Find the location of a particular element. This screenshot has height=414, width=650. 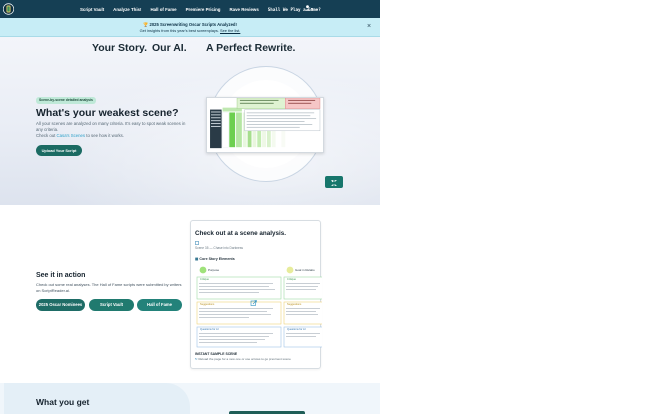

upload-script-button: Upload Your Script is located at coordinates (59, 150).